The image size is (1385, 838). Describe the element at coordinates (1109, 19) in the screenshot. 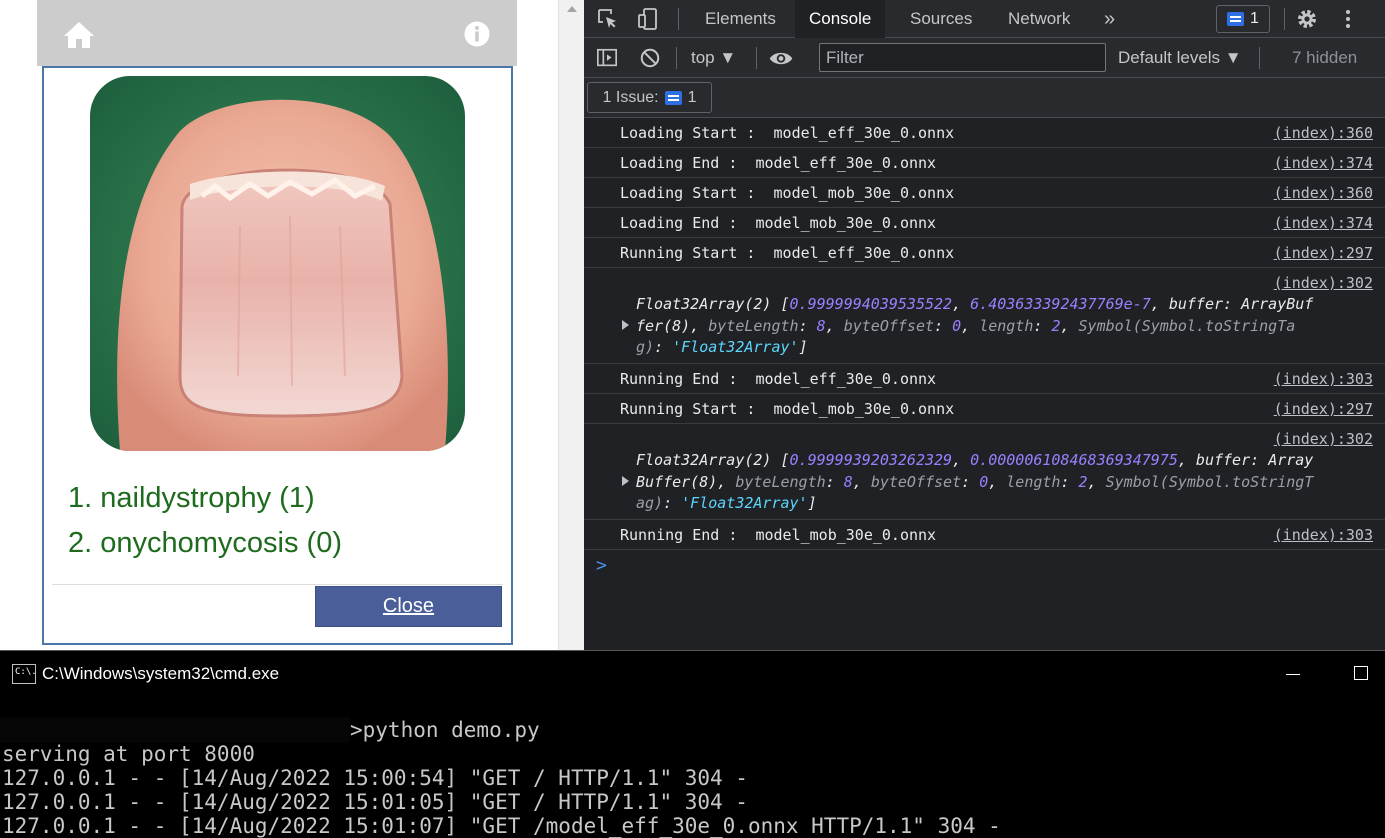

I see `more-tabs-icon: »` at that location.